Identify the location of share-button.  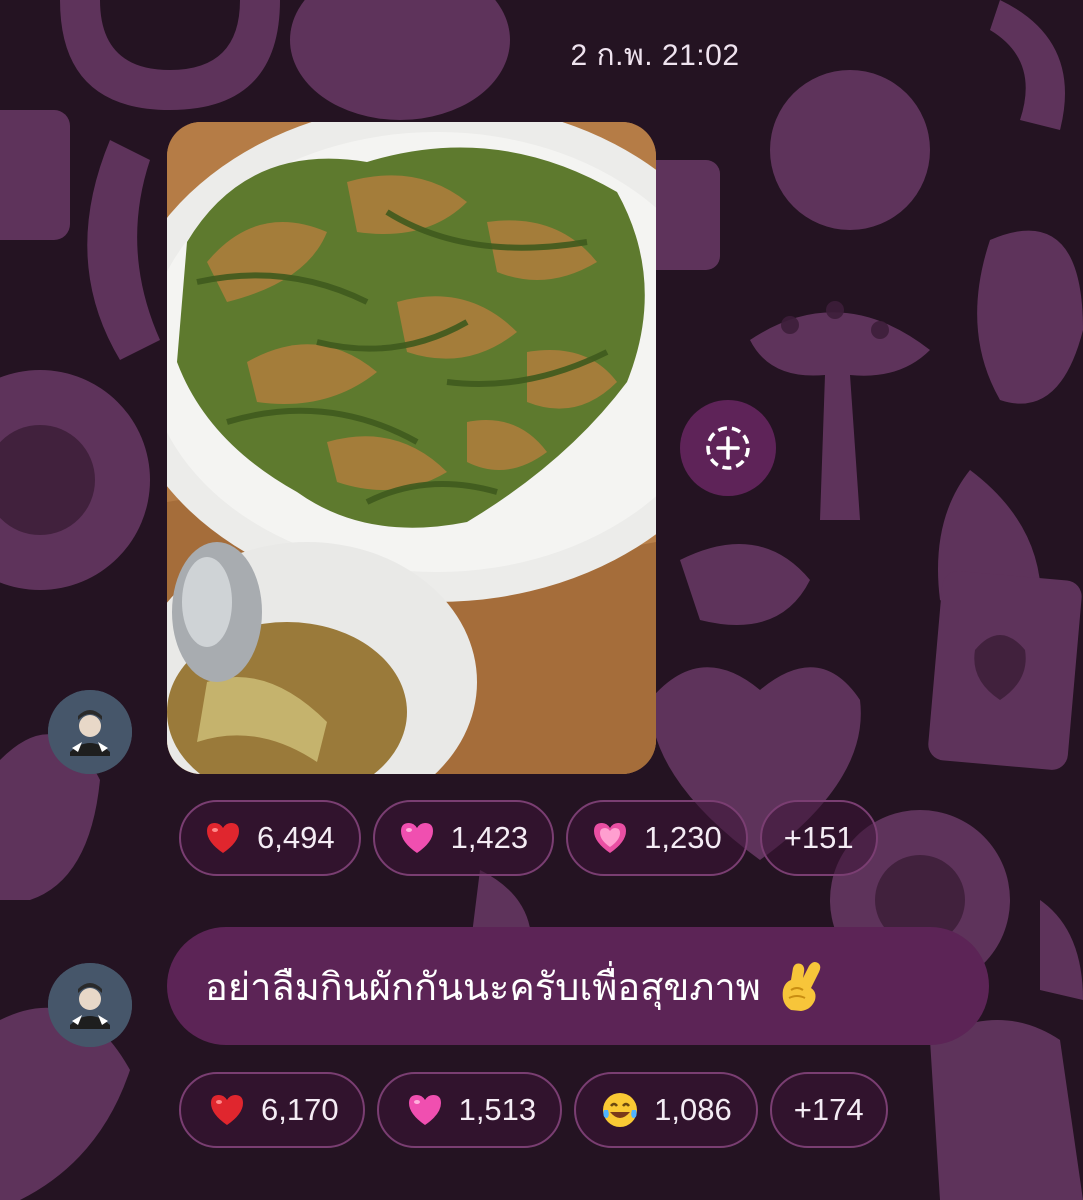
(728, 448).